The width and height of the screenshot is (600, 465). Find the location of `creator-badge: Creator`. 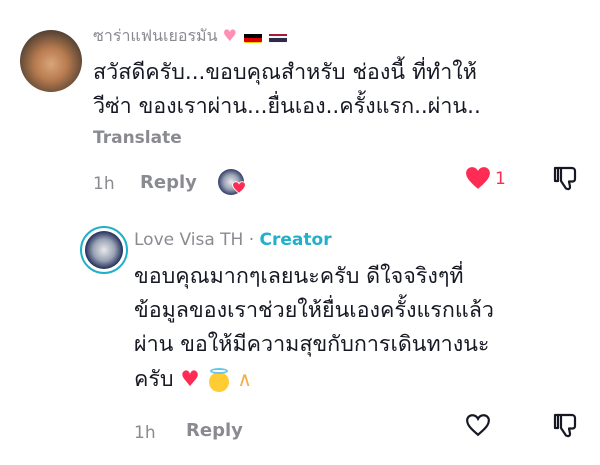

creator-badge: Creator is located at coordinates (295, 240).